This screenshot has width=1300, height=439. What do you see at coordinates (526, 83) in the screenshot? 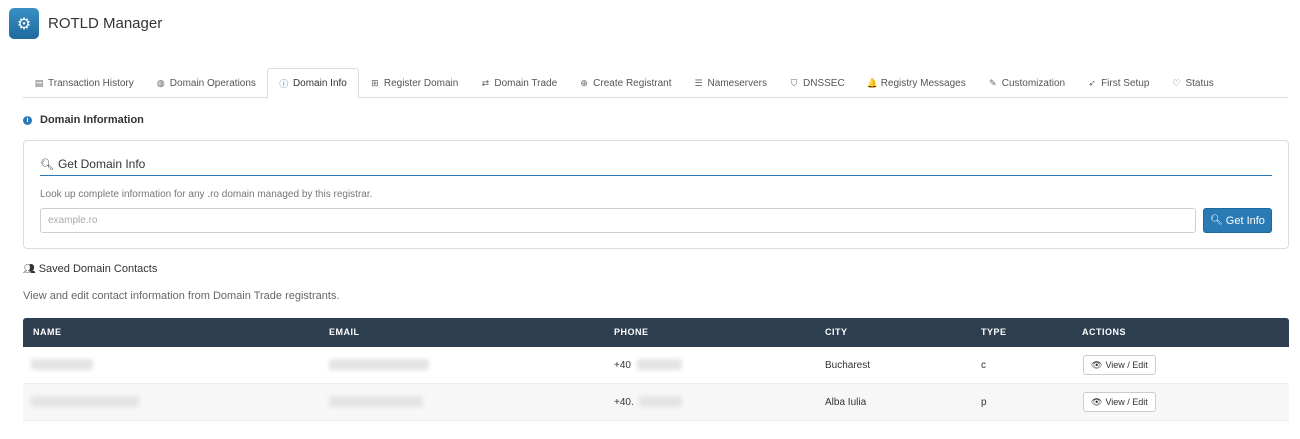
I see `tab-label: Domain Trade` at bounding box center [526, 83].